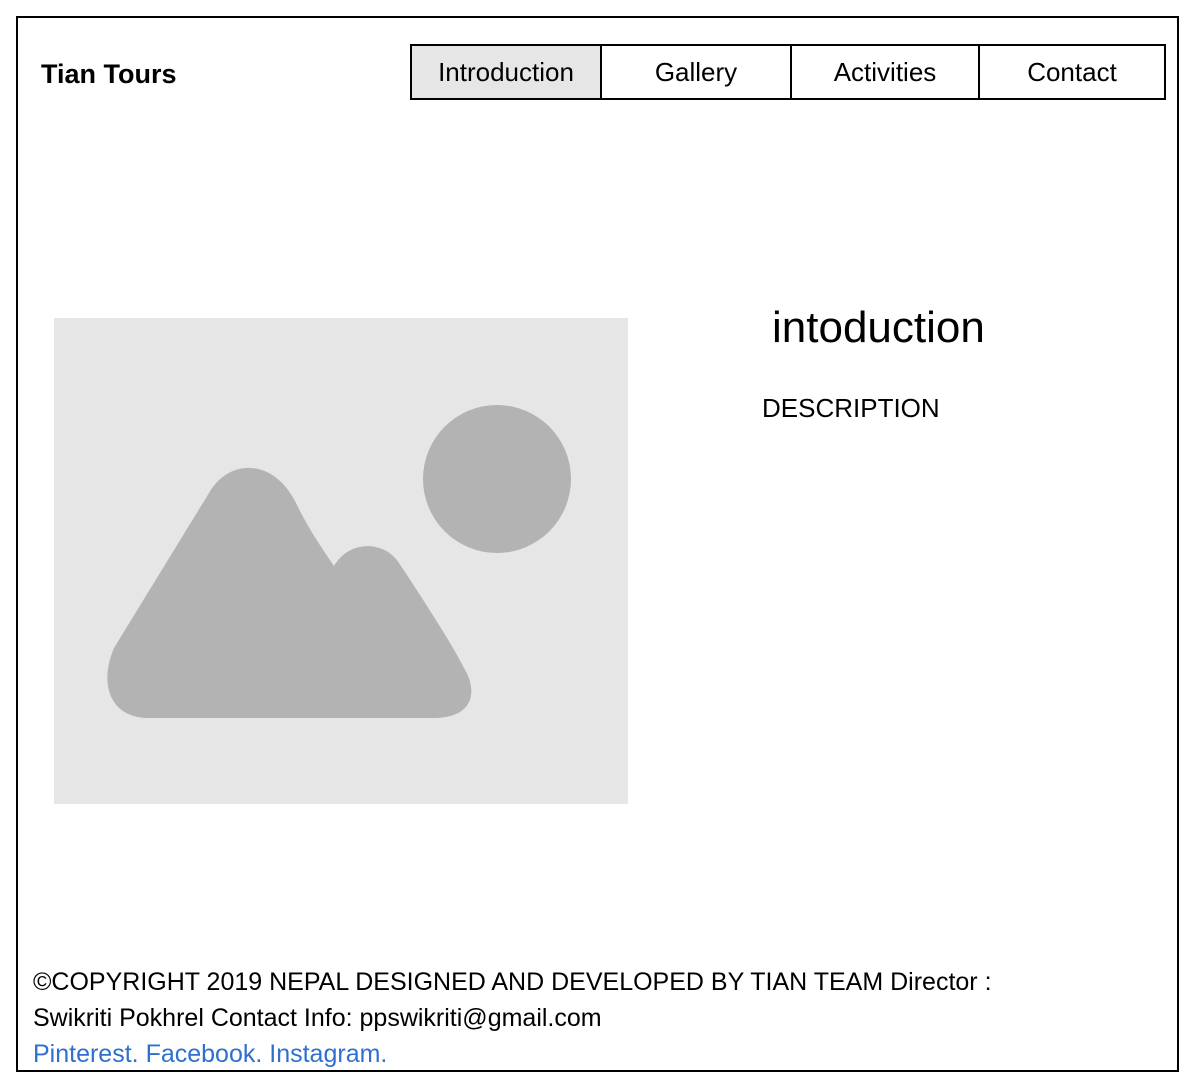 Image resolution: width=1202 pixels, height=1092 pixels. I want to click on nav-introduction: Introduction, so click(506, 72).